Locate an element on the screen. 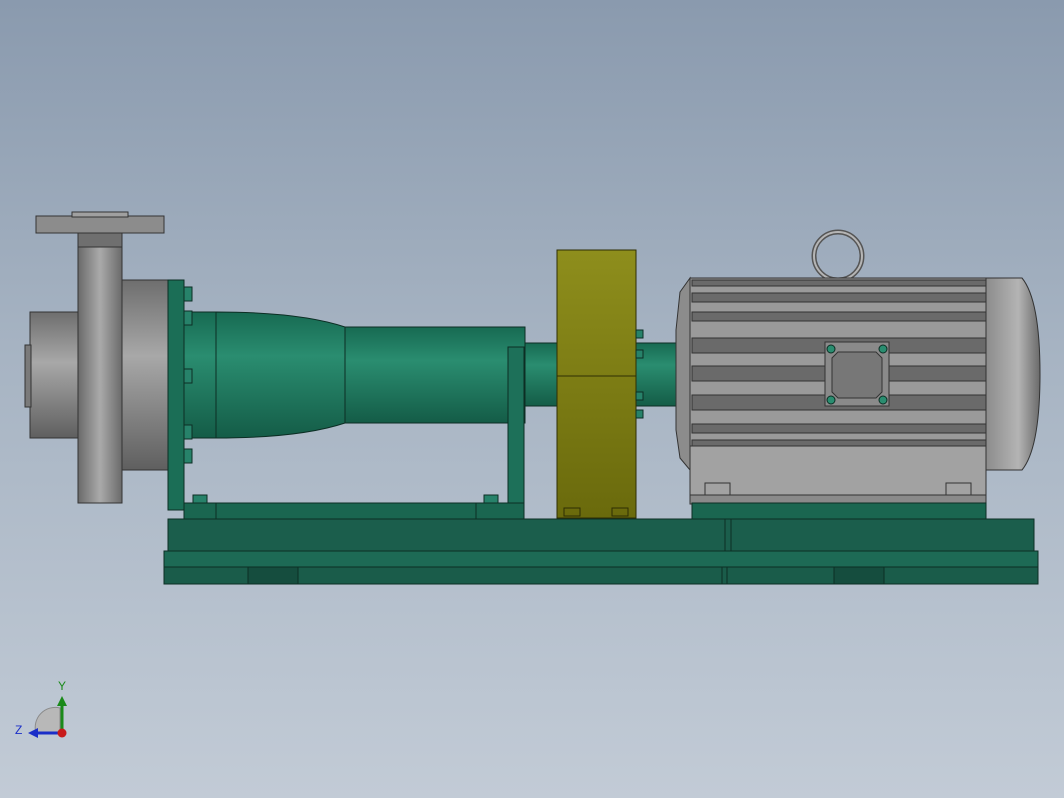 This screenshot has width=1064, height=798. z-arrowhead-icon is located at coordinates (33, 733).